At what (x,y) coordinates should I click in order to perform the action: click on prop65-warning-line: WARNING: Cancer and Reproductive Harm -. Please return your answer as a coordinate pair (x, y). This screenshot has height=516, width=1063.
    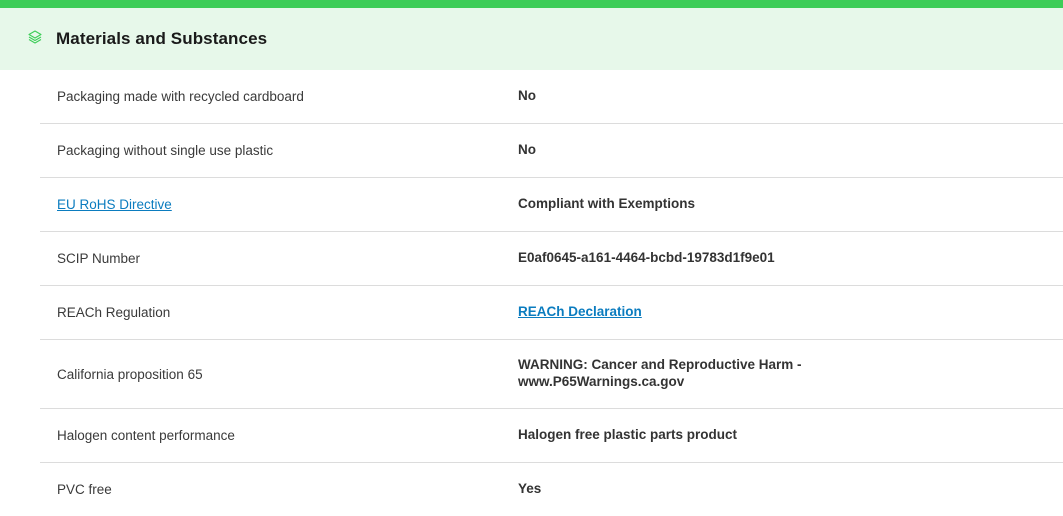
    Looking at the image, I should click on (660, 365).